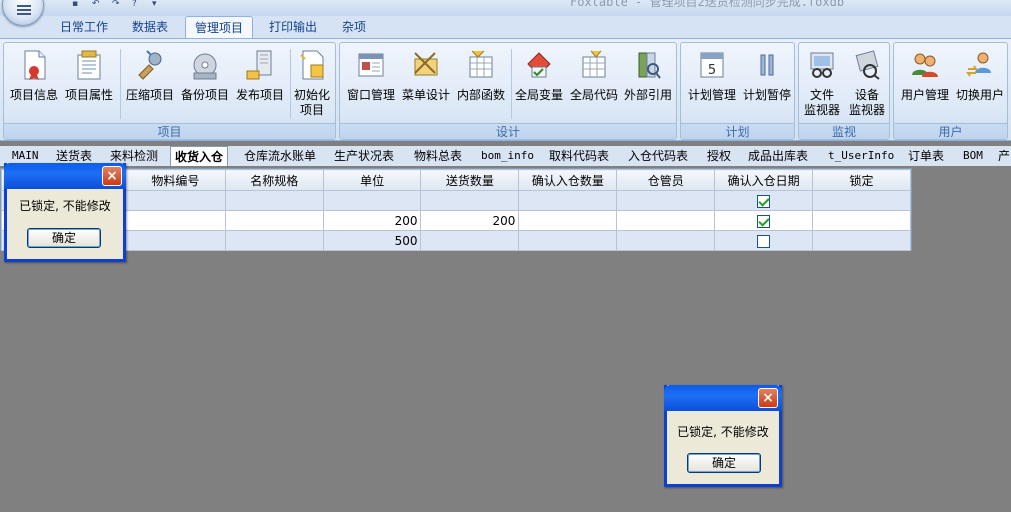 The height and width of the screenshot is (512, 1011). What do you see at coordinates (99, 4) in the screenshot?
I see `undo-icon: ↶` at bounding box center [99, 4].